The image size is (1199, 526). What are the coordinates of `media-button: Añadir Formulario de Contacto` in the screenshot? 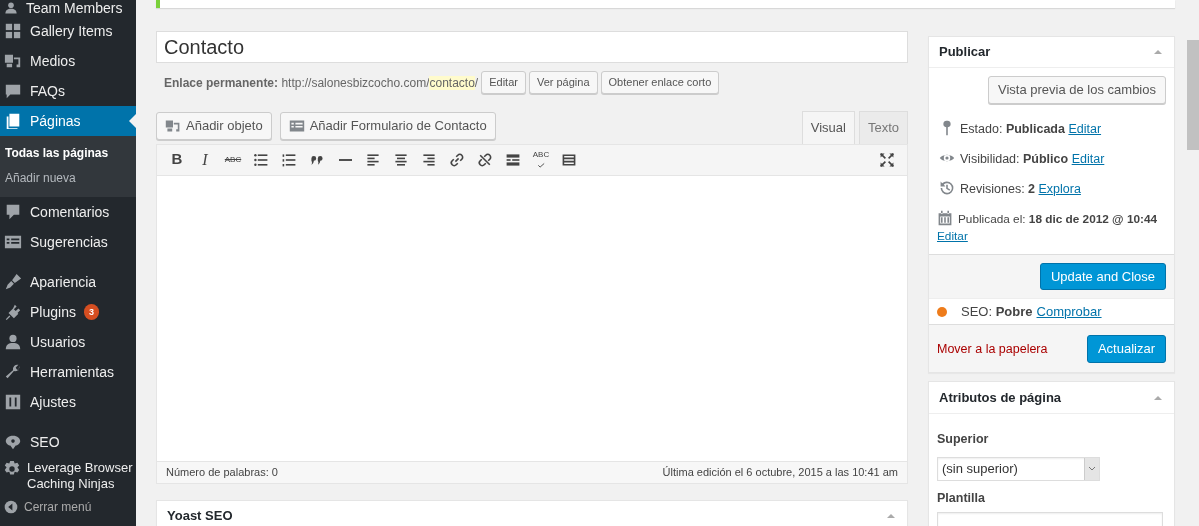 It's located at (387, 126).